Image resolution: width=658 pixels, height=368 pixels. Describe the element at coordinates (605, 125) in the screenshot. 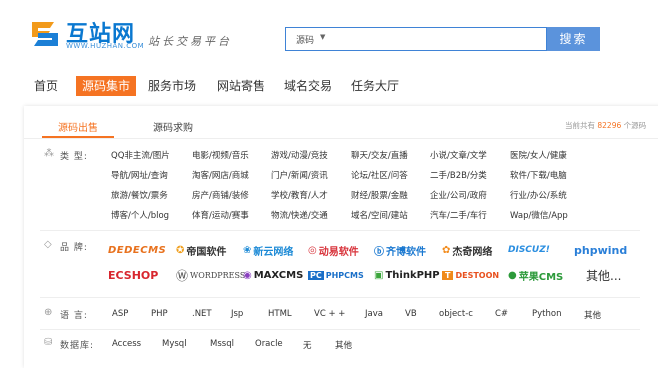

I see `total-count: 当前共有 82296 个源码` at that location.